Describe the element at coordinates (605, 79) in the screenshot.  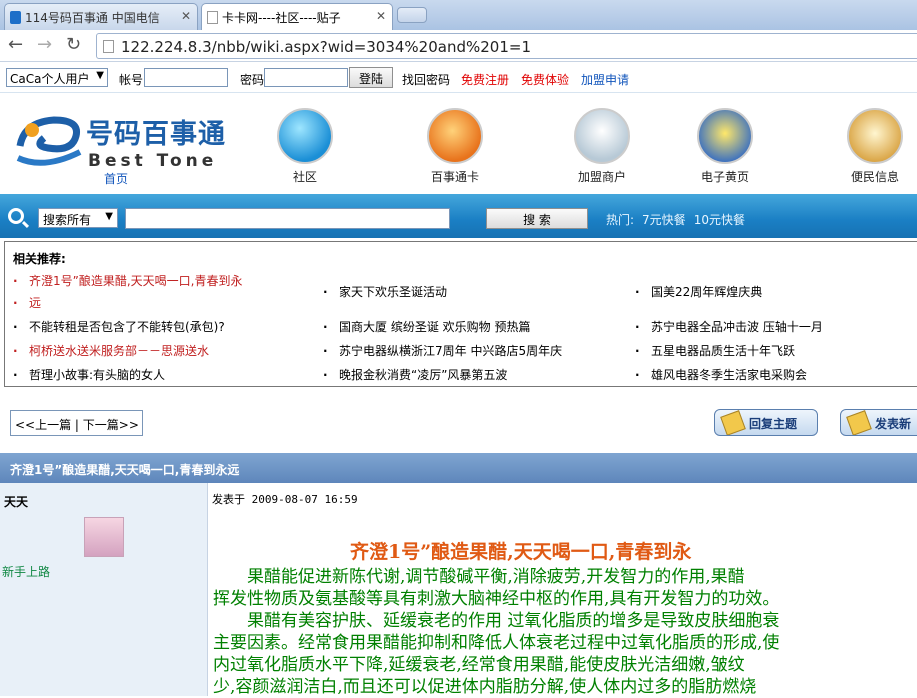
I see `join-link: 加盟申请` at that location.